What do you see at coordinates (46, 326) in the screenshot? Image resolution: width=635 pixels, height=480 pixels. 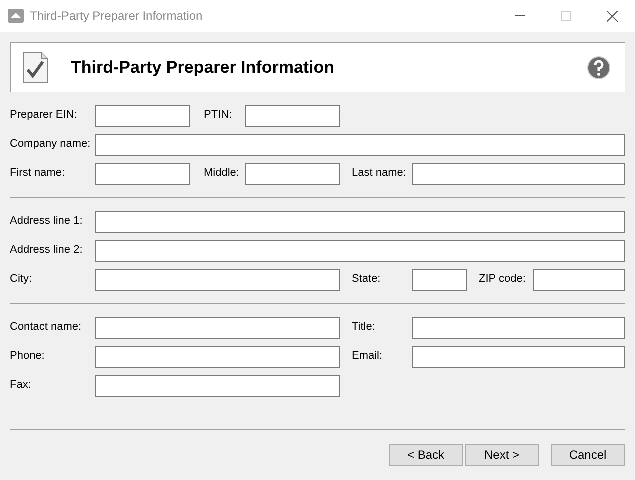 I see `field-label: Contact name:` at bounding box center [46, 326].